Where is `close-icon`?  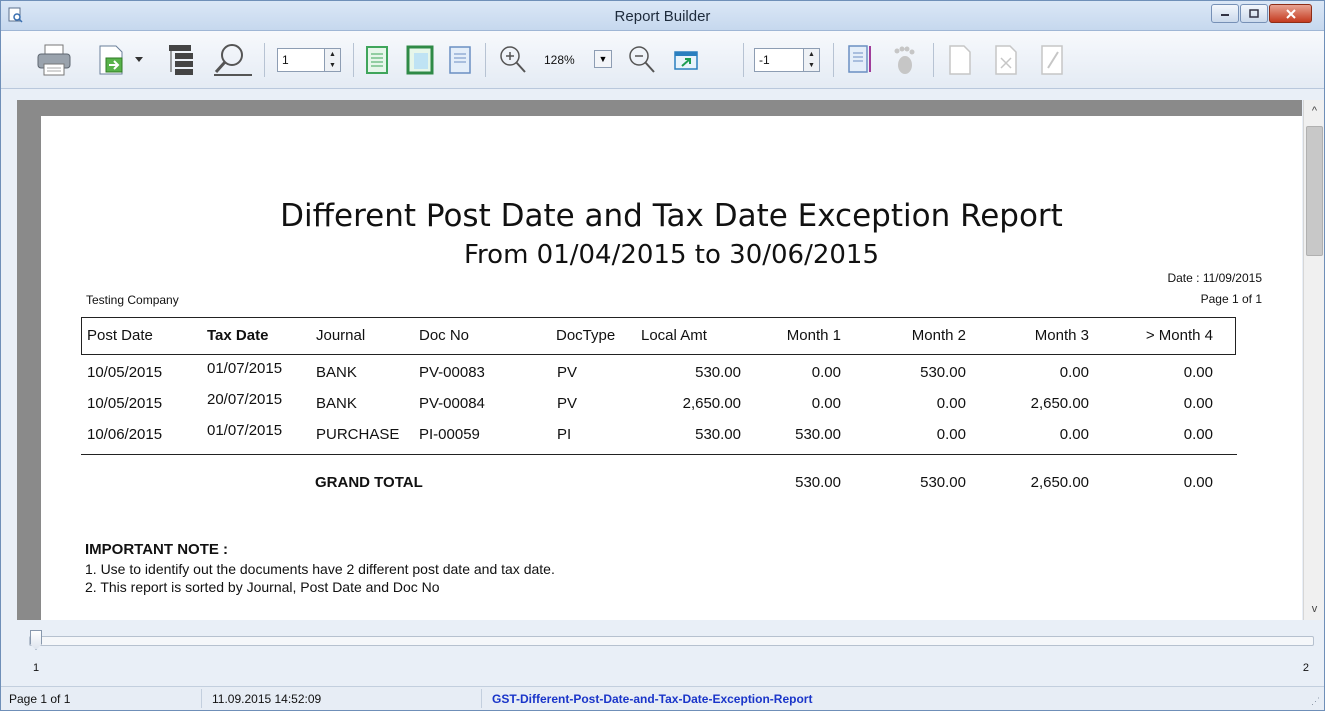
close-icon is located at coordinates (1290, 13).